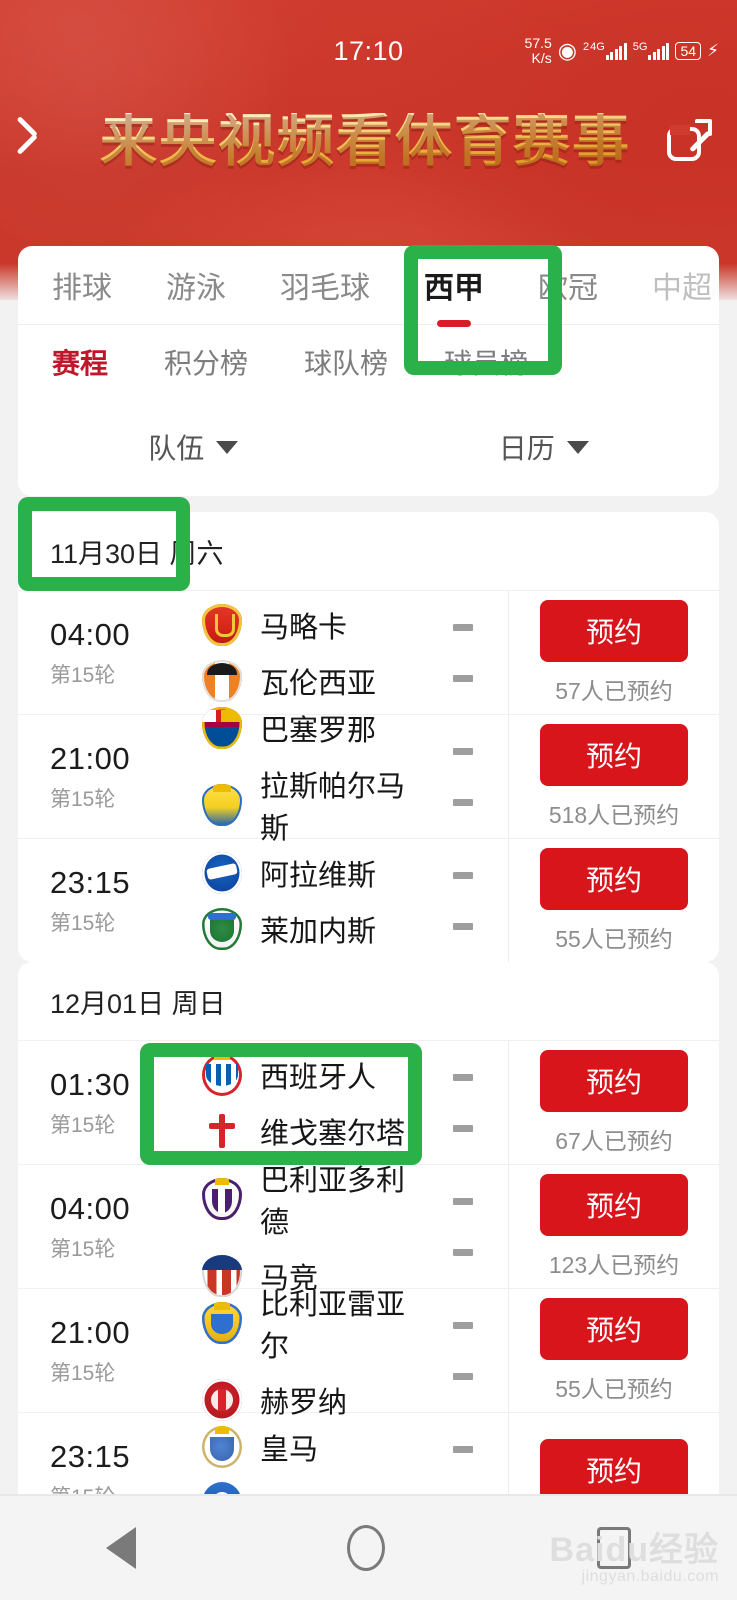 The height and width of the screenshot is (1600, 737). What do you see at coordinates (222, 624) in the screenshot?
I see `mallorca-crest-icon` at bounding box center [222, 624].